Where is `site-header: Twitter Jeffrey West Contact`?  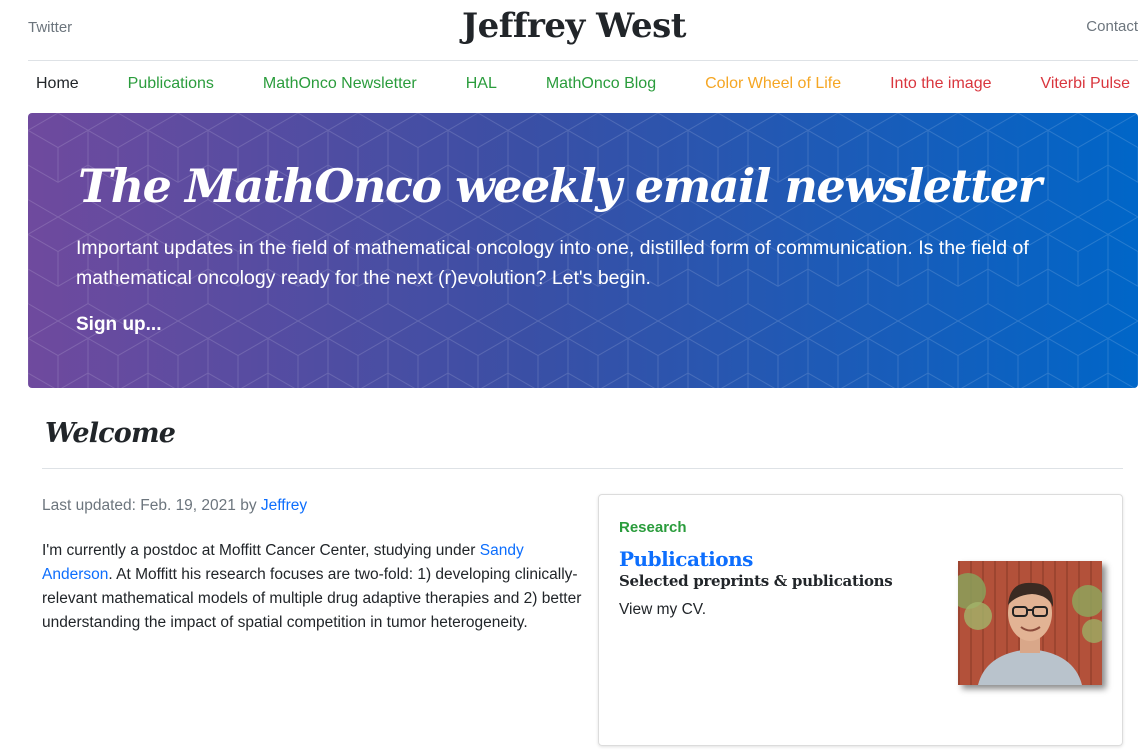
site-header: Twitter Jeffrey West Contact is located at coordinates (574, 30).